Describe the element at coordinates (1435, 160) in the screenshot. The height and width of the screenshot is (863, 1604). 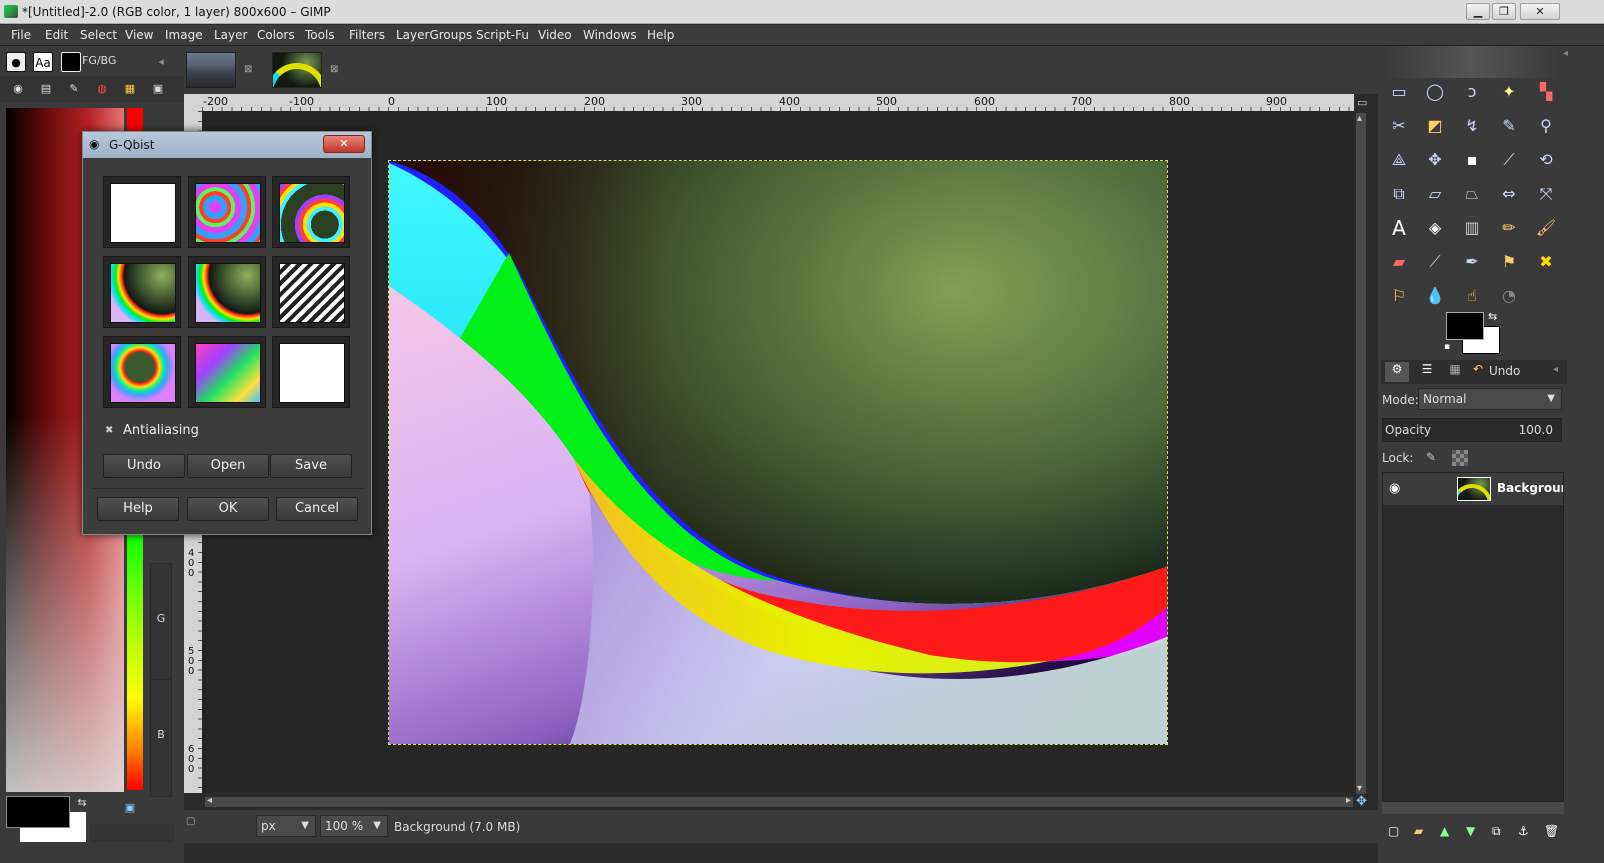
I see `move-icon: ✥` at that location.